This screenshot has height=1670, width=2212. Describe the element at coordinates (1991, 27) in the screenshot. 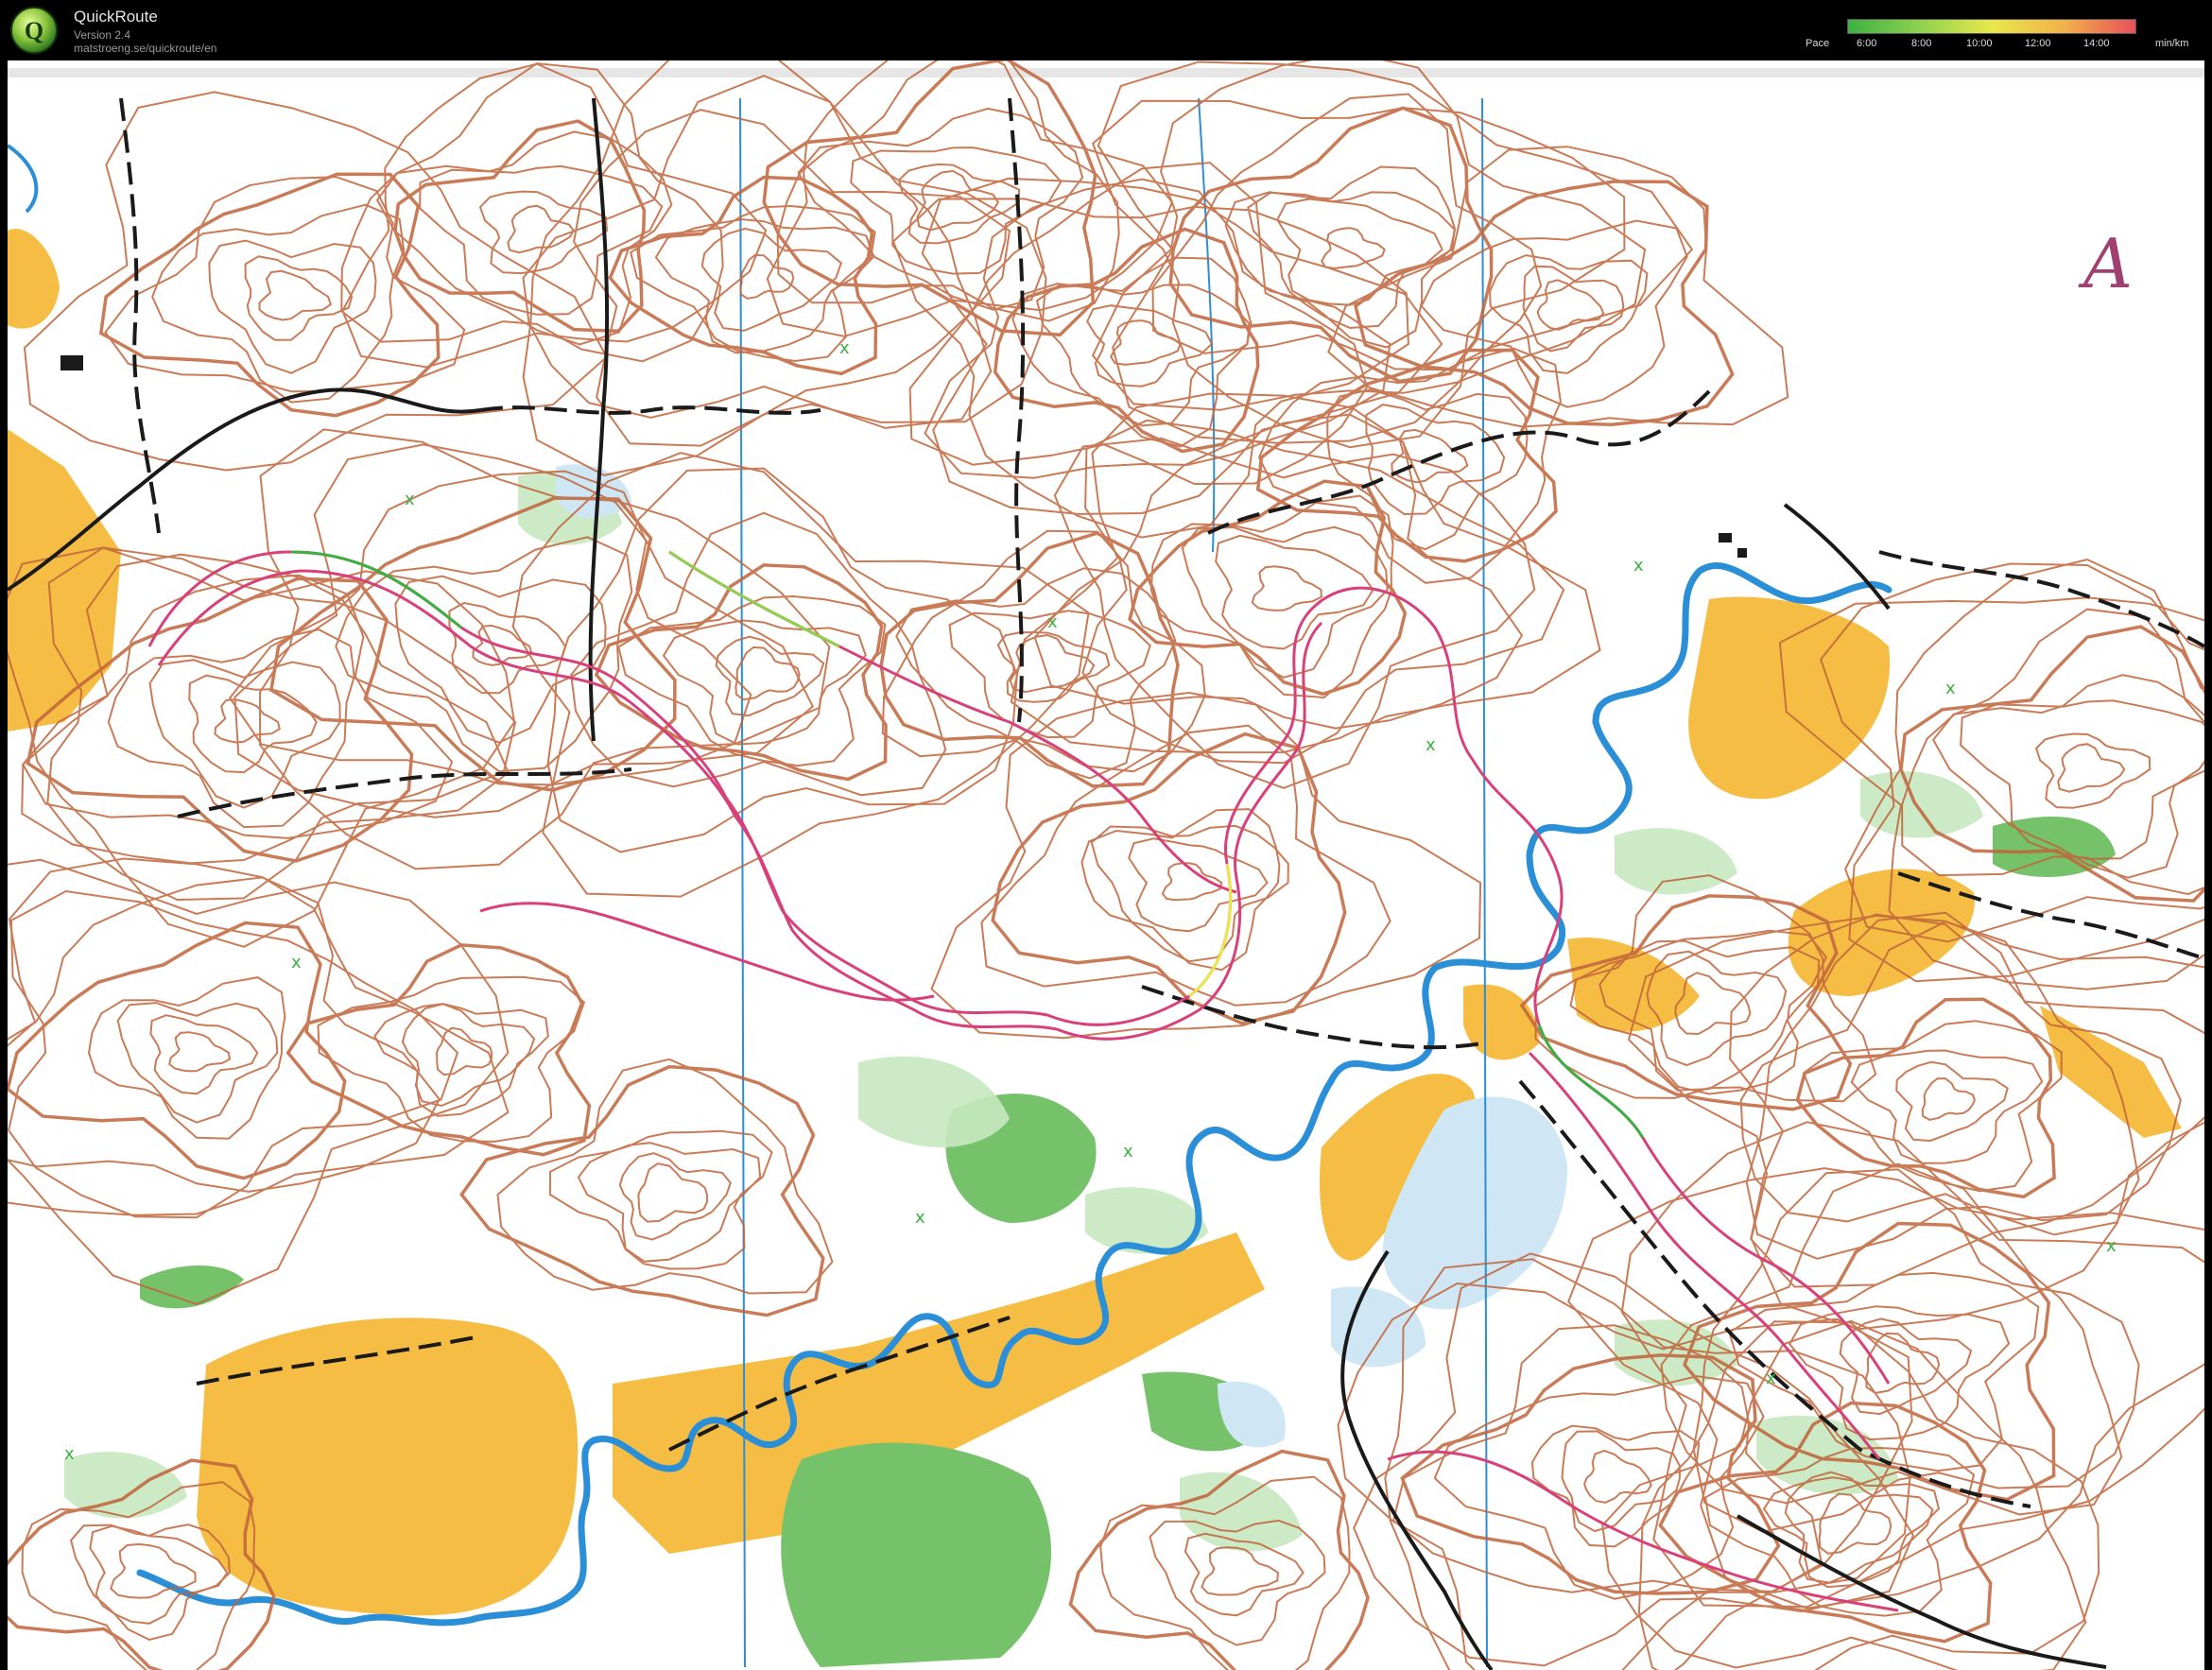

I see `pace-gradient-bar` at that location.